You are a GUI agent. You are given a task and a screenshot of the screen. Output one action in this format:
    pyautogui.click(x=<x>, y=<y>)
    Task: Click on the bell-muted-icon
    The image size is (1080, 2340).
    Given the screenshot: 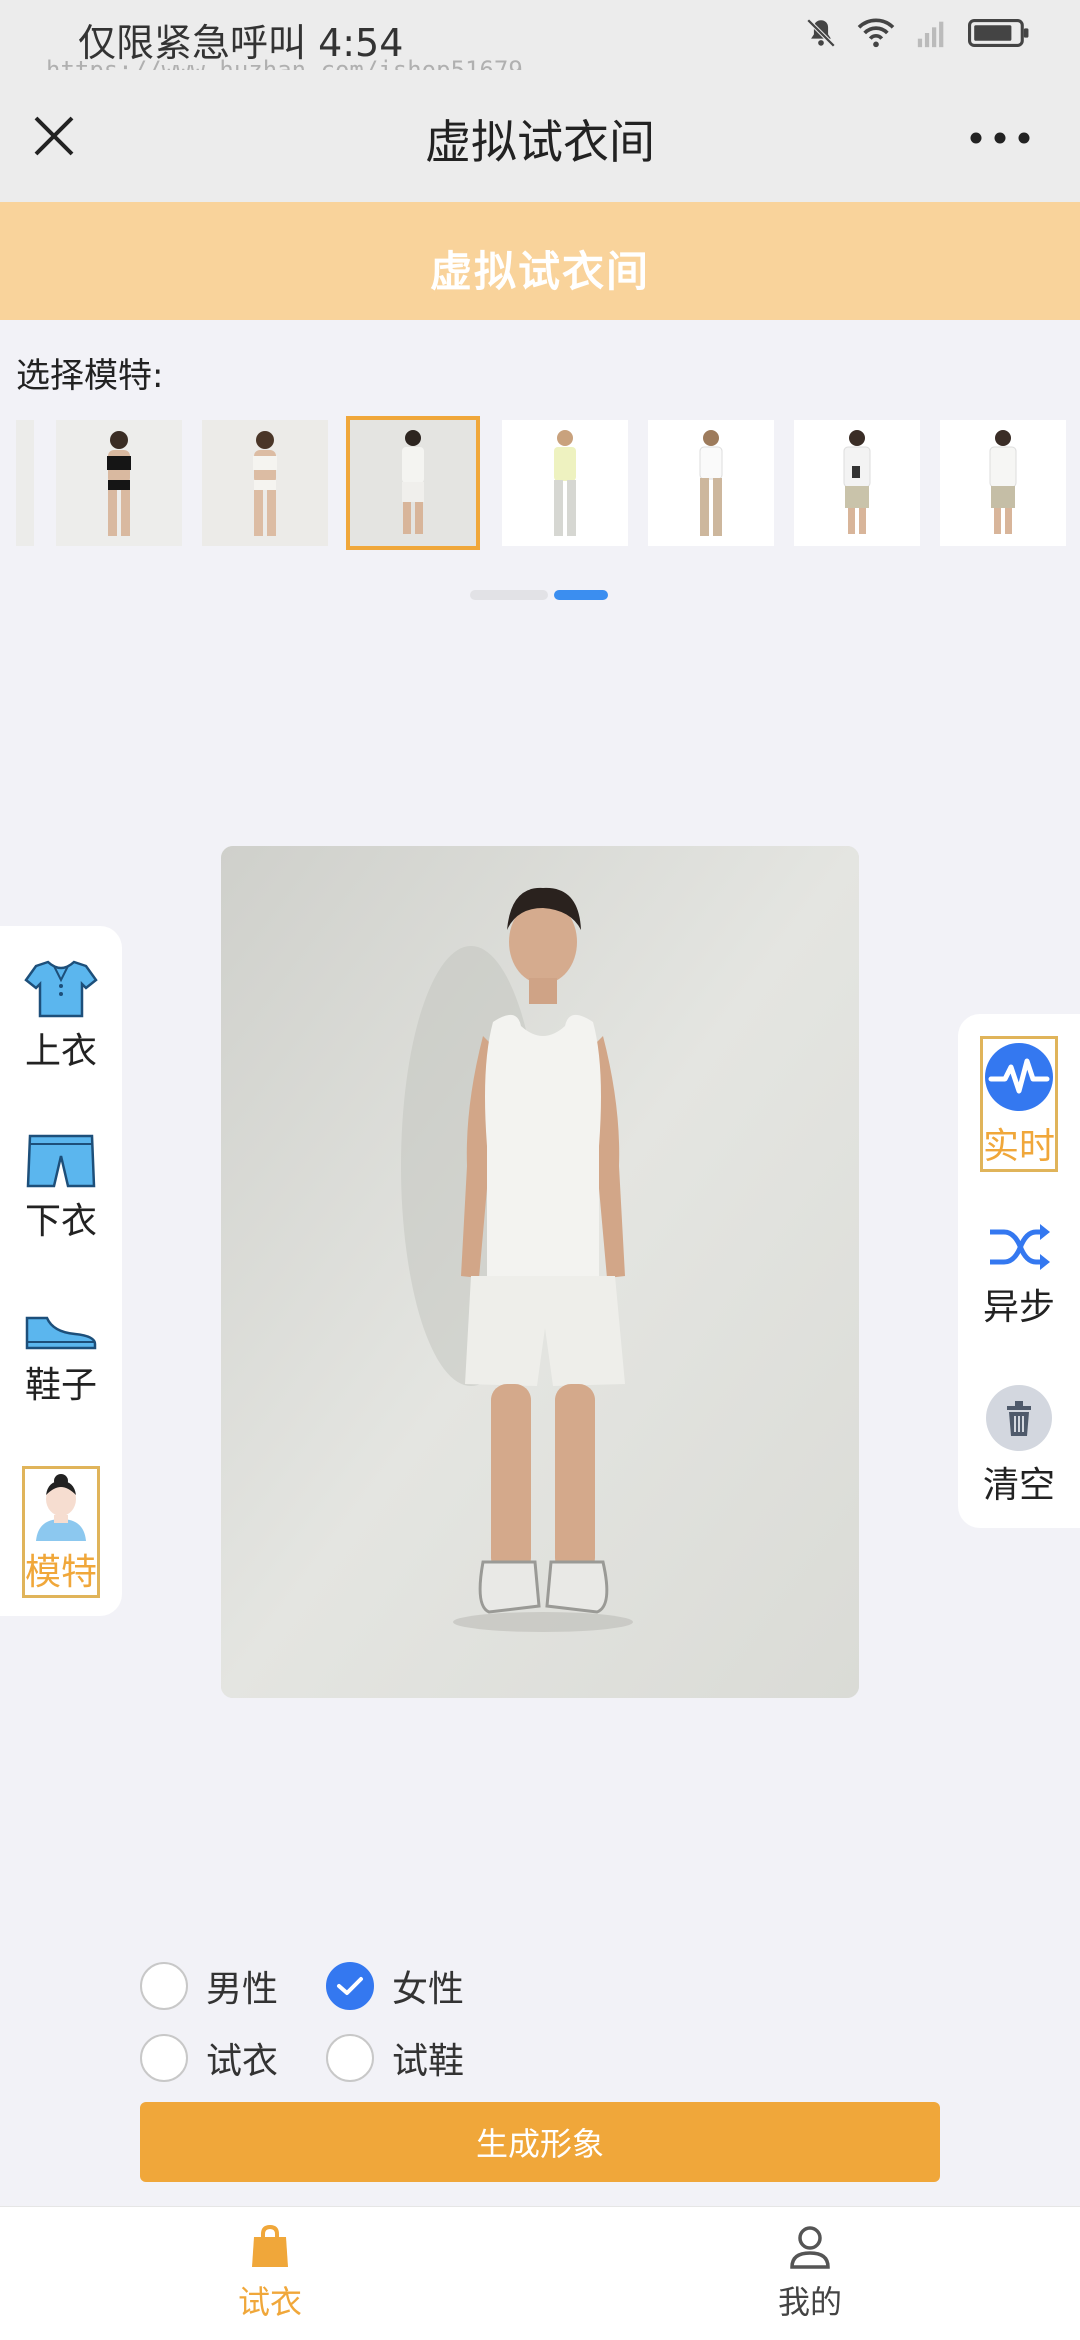 What is the action you would take?
    pyautogui.click(x=821, y=33)
    